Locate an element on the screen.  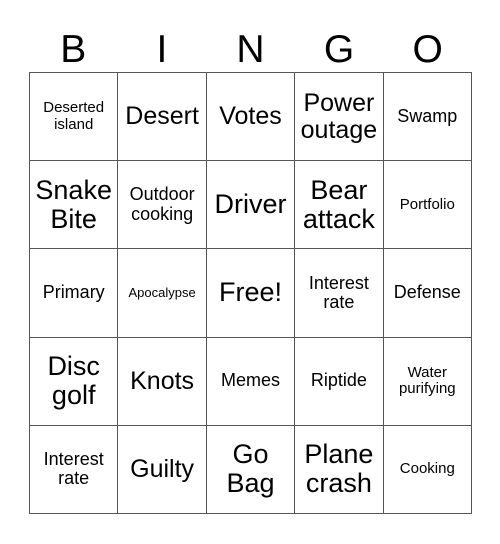
bingo-cell: Riptide is located at coordinates (339, 381).